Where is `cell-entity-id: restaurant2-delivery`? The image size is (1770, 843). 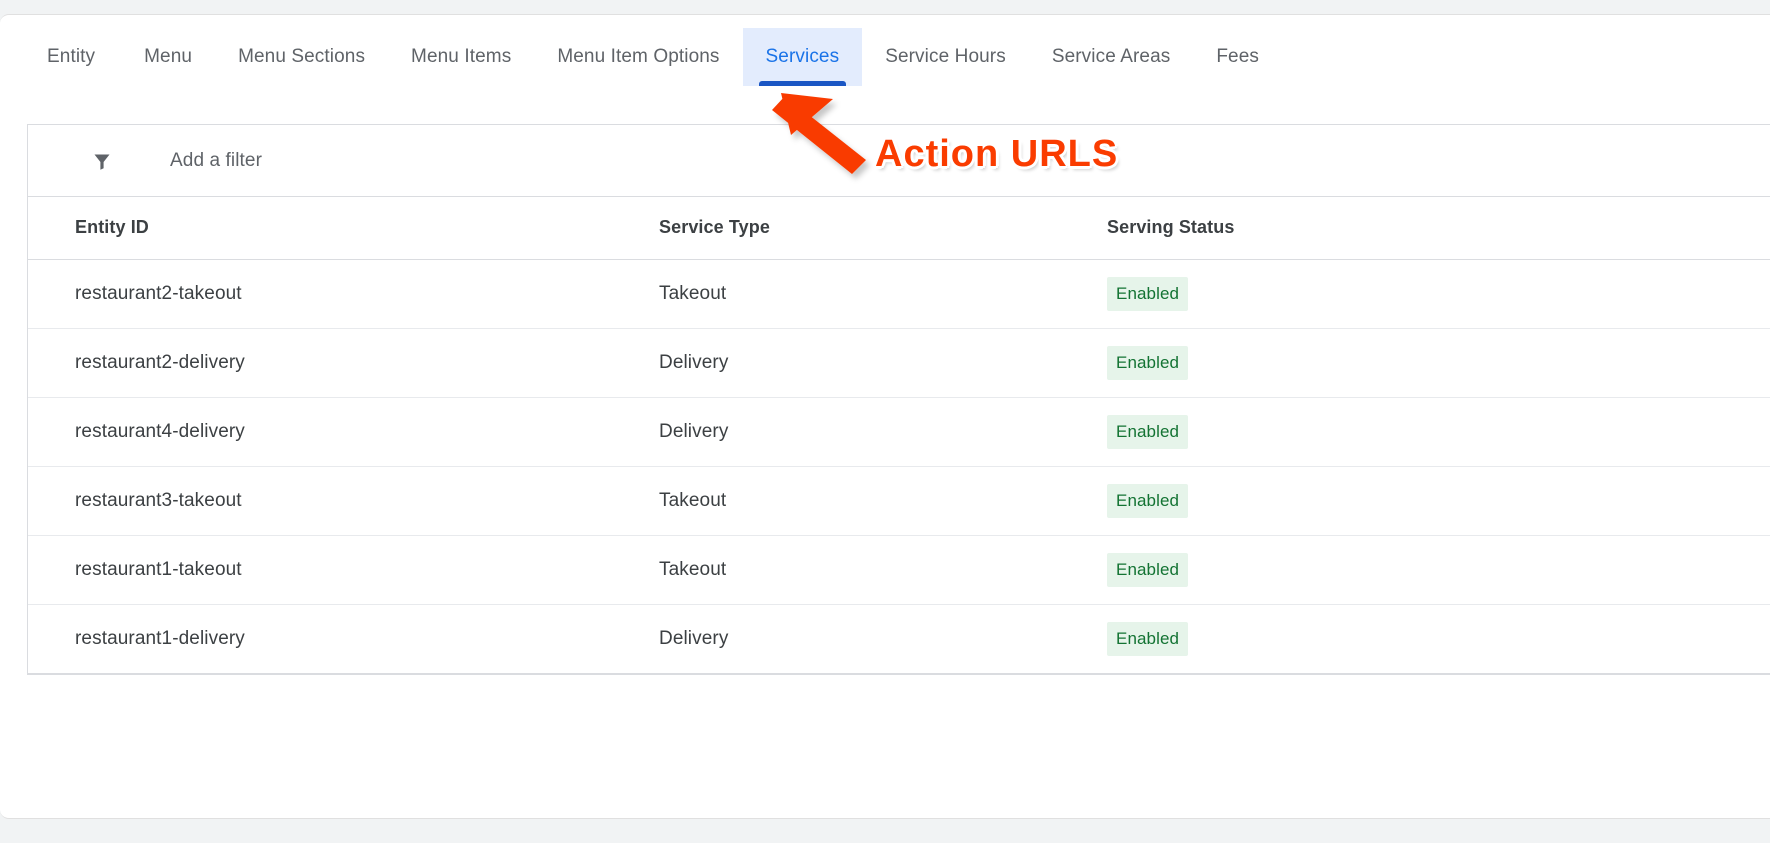 cell-entity-id: restaurant2-delivery is located at coordinates (343, 363).